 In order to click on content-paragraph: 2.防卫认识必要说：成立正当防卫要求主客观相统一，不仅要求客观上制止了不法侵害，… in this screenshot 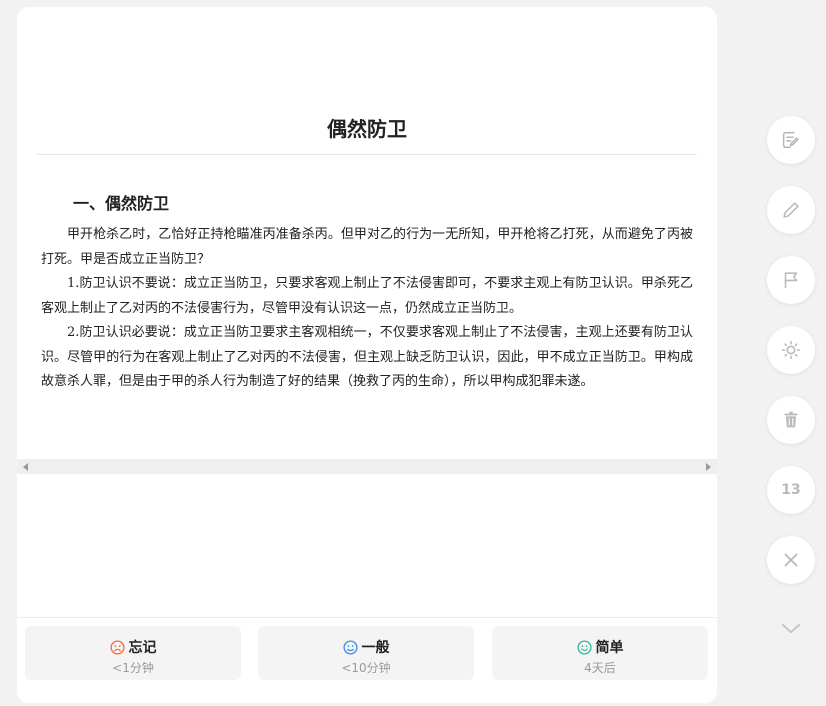, I will do `click(367, 357)`.